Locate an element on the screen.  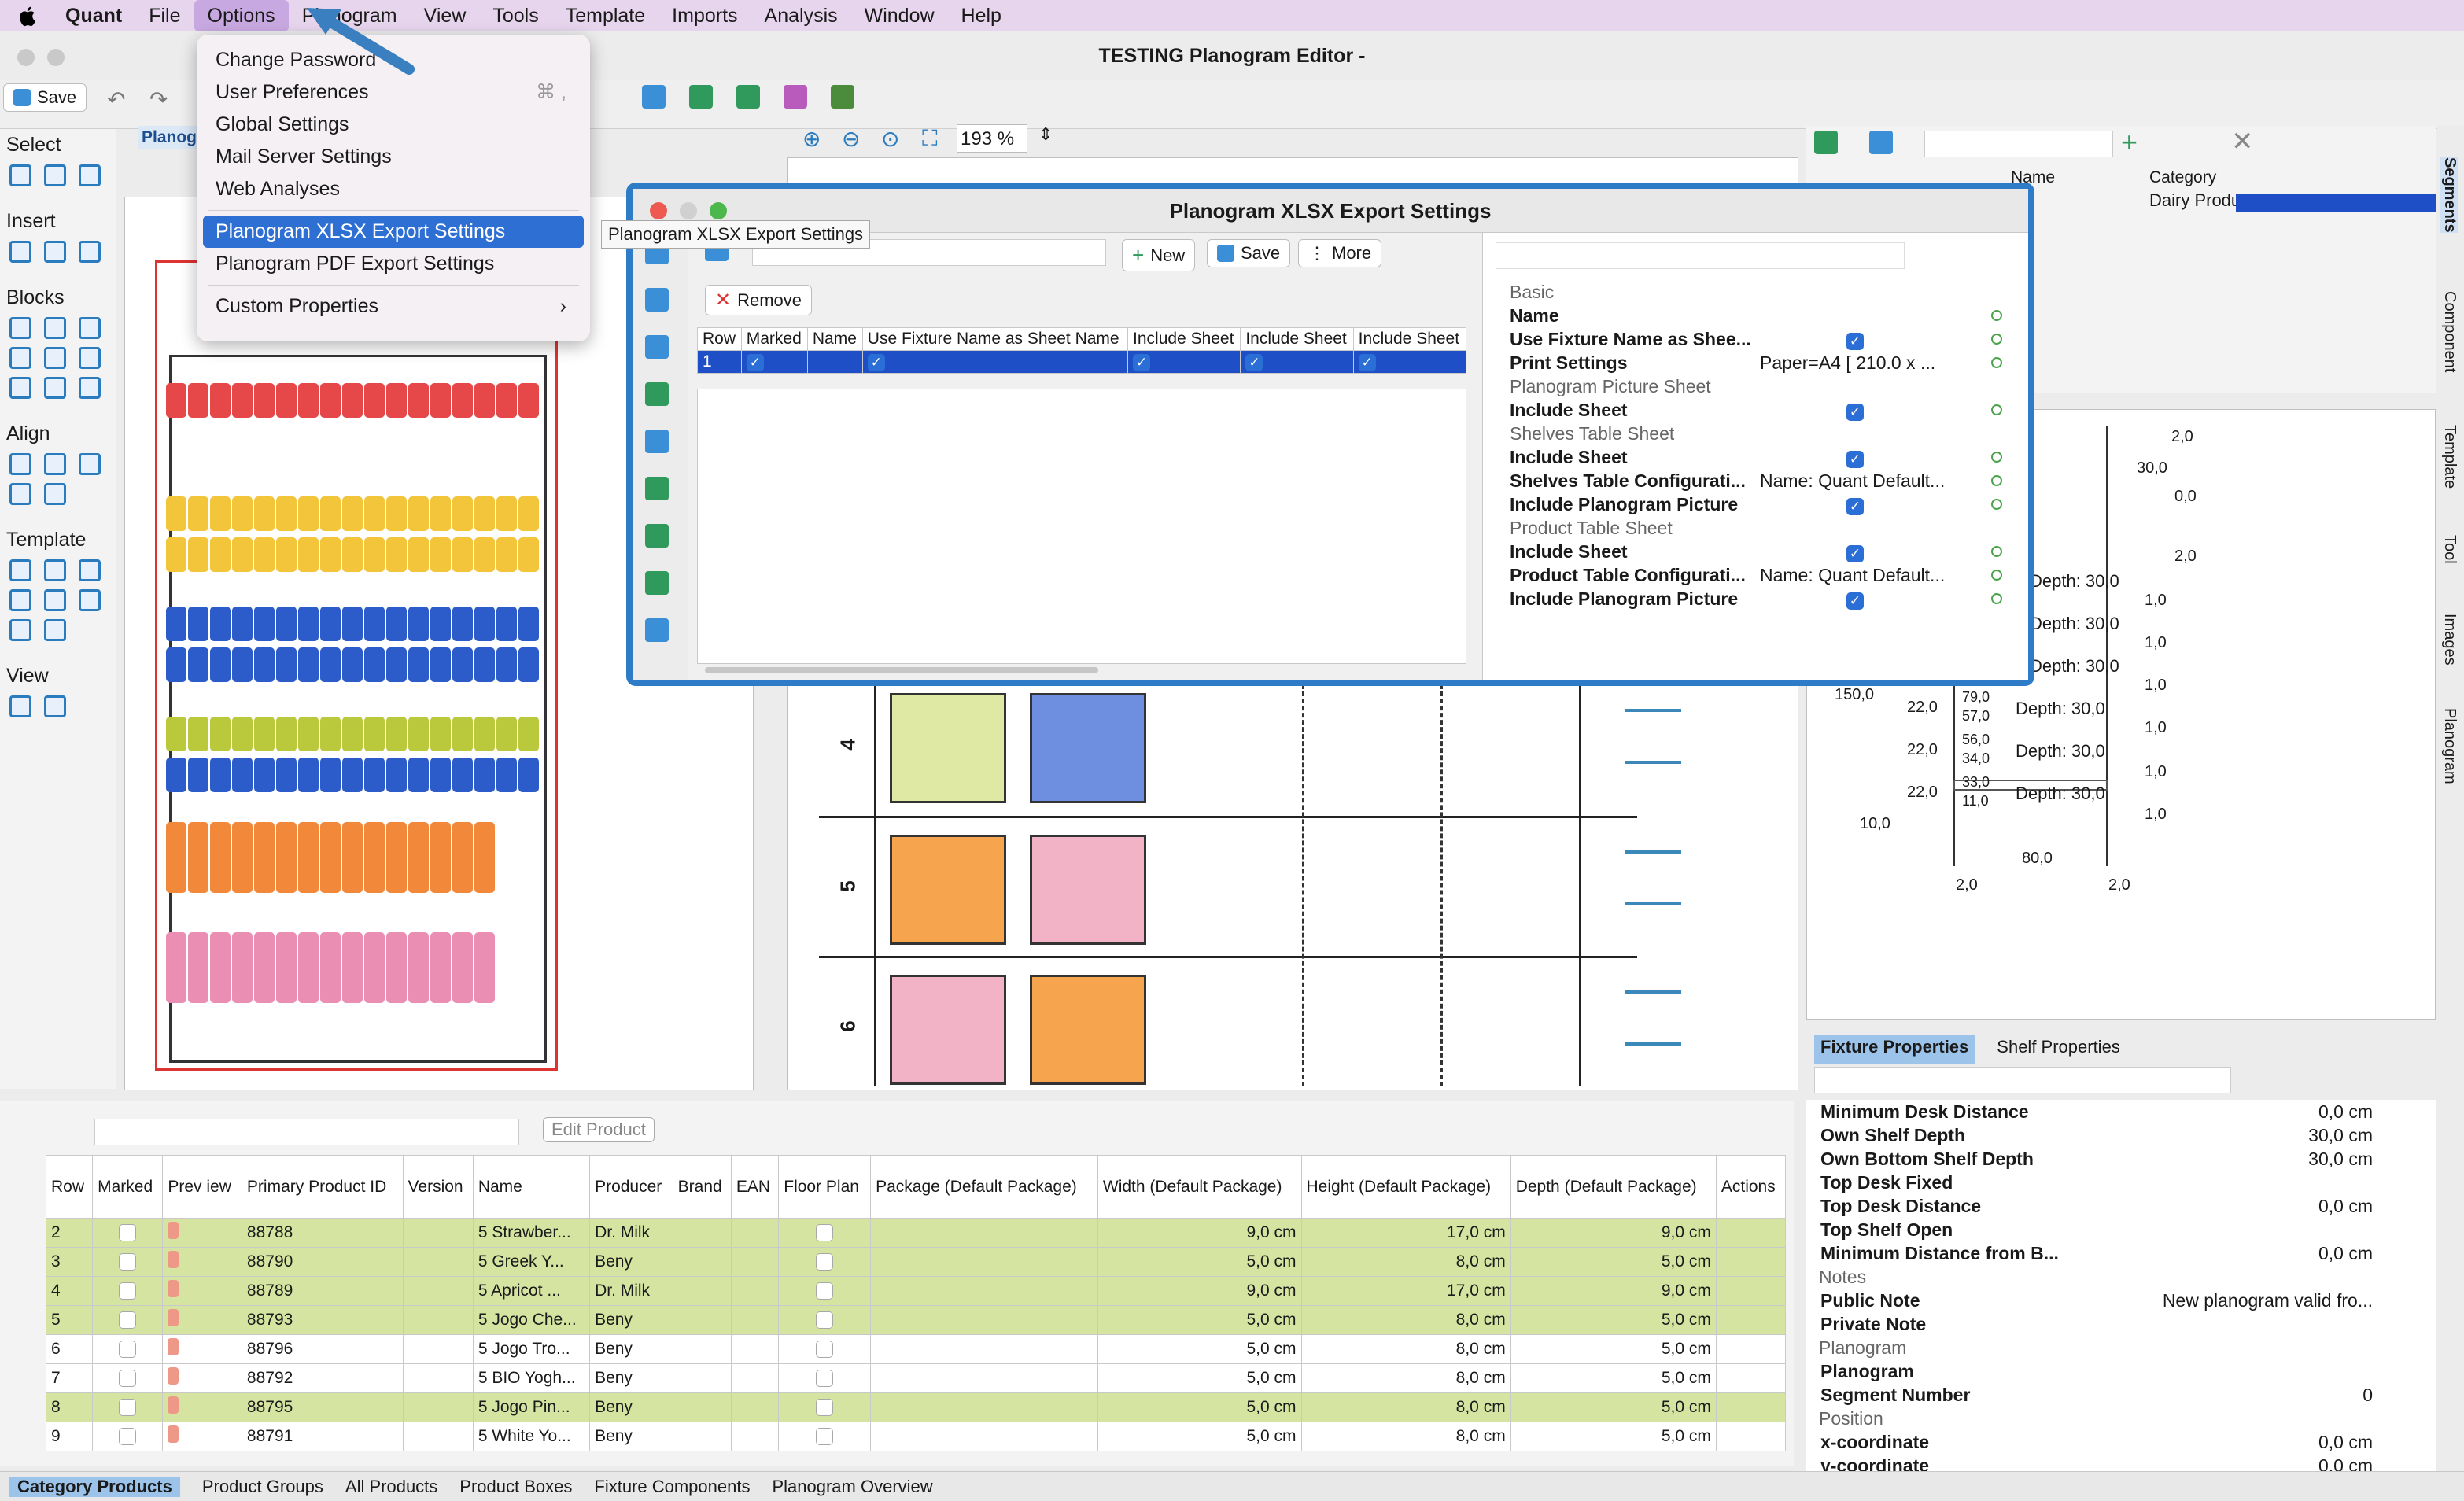
menu-options: Options is located at coordinates (241, 15).